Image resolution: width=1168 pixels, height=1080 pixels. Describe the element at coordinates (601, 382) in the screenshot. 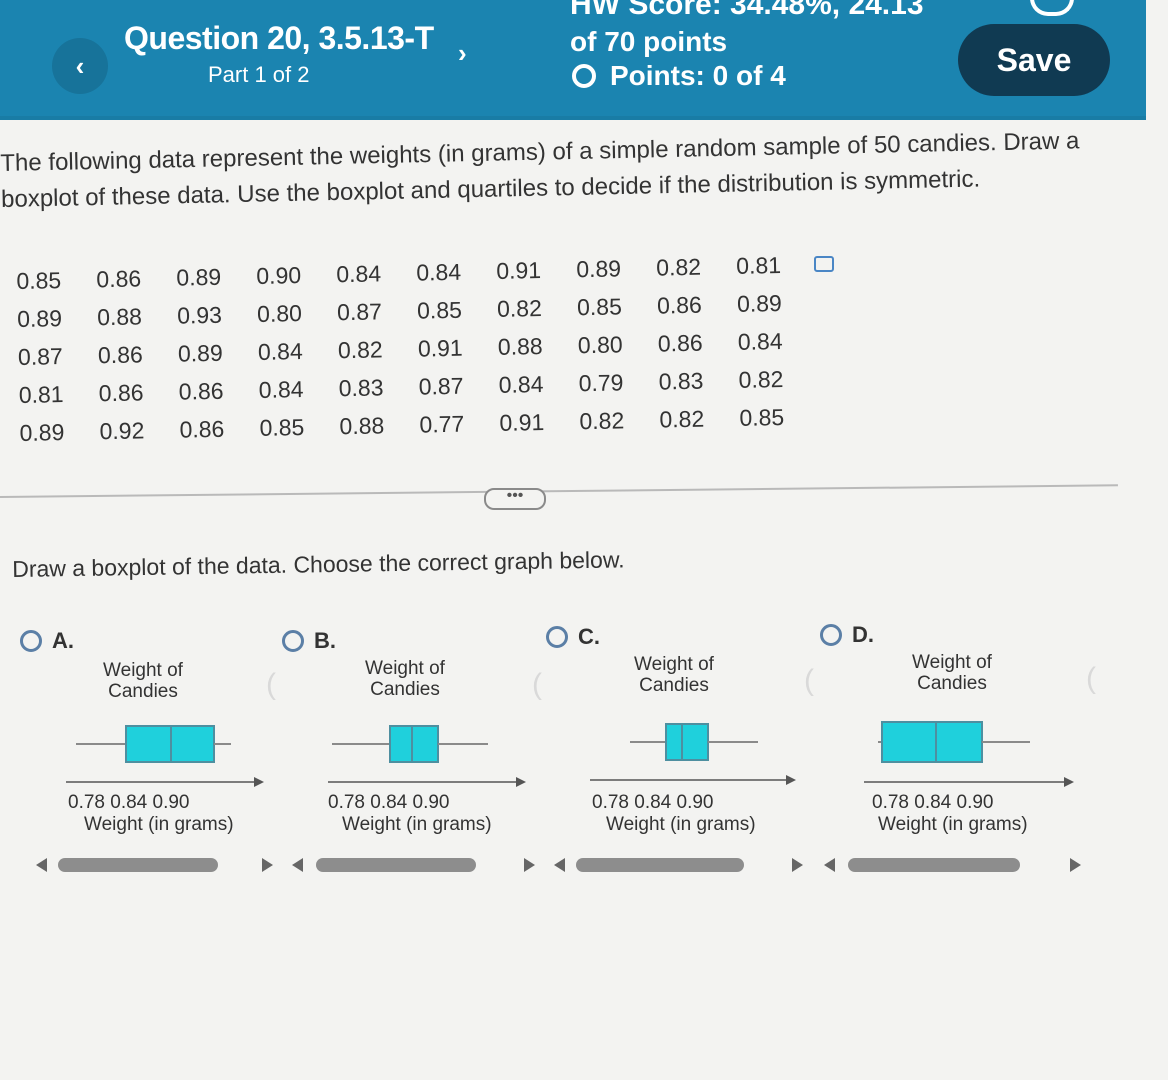

I see `data-cell: 0.79` at that location.